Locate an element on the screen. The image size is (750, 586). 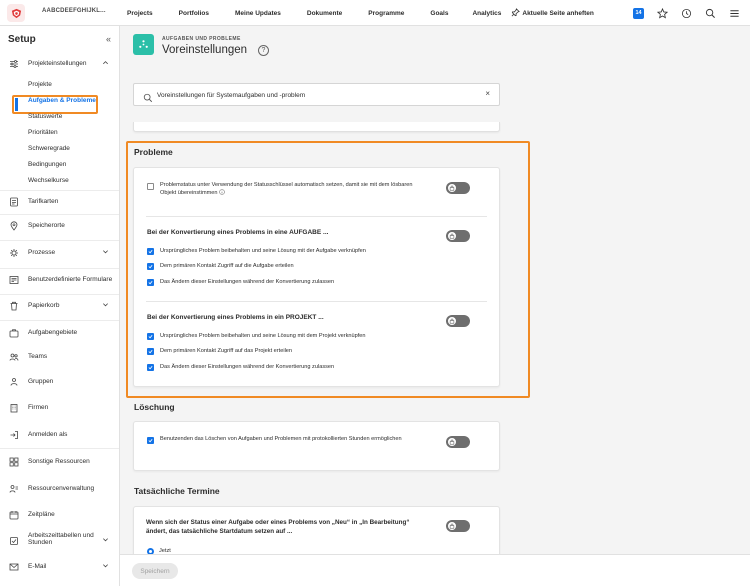
schedule-icon is located at coordinates (14, 515).